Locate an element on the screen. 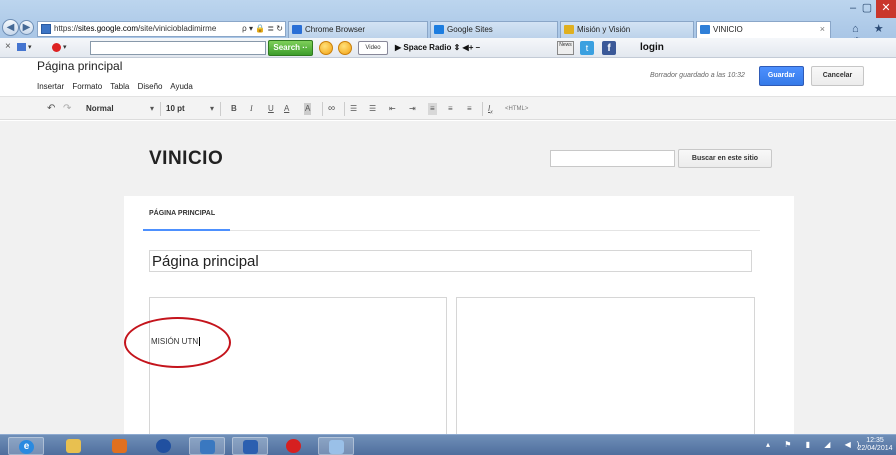 Image resolution: width=896 pixels, height=455 pixels. size-dropdown-icon: ▾ is located at coordinates (212, 109).